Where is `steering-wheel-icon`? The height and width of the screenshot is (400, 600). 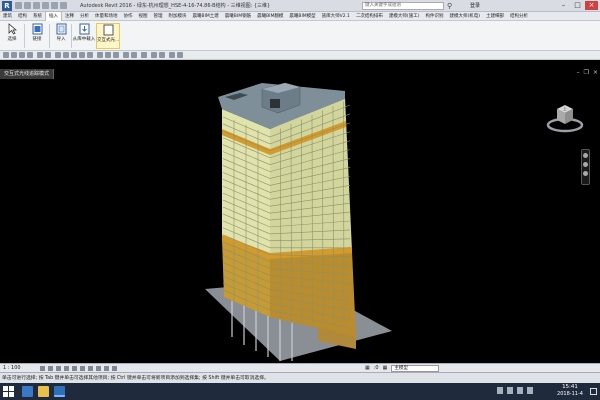
steering-wheel-icon is located at coordinates (585, 155).